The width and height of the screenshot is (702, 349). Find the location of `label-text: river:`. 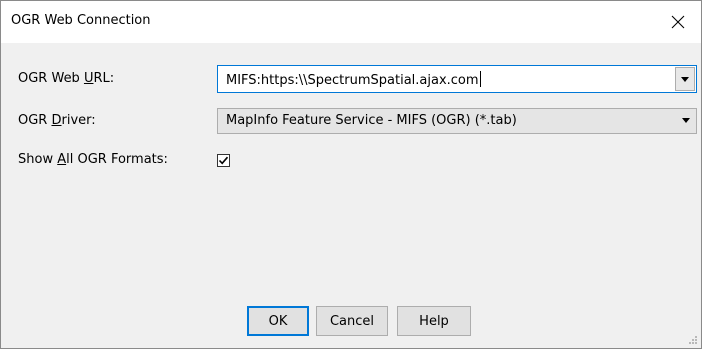

label-text: river: is located at coordinates (78, 120).